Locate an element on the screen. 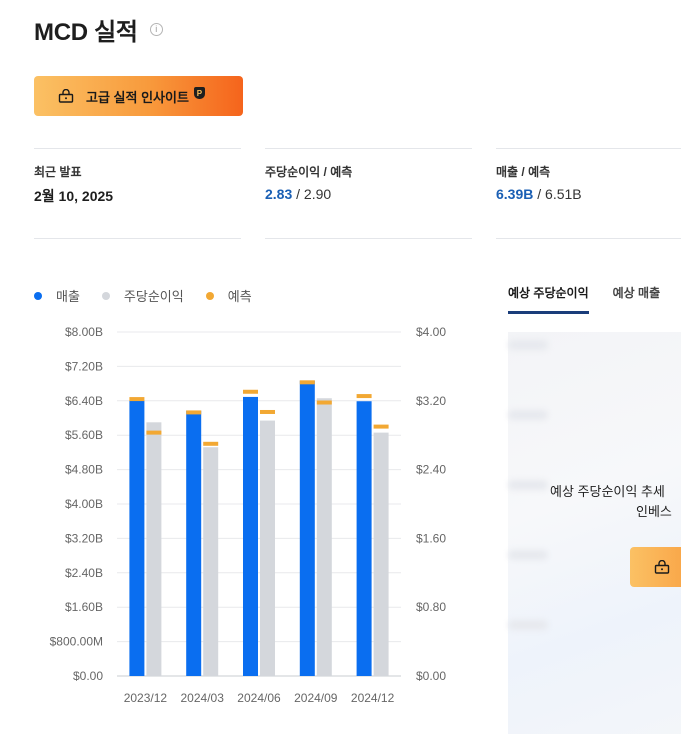 The image size is (681, 734). x-tick-label: 2024/03 is located at coordinates (203, 698).